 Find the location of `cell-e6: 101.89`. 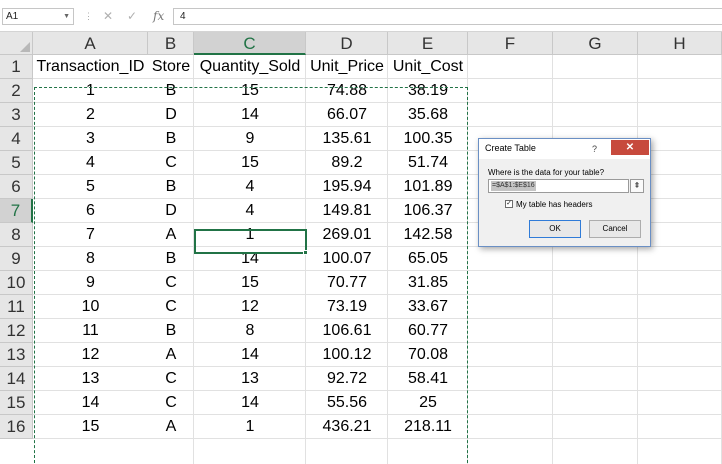

cell-e6: 101.89 is located at coordinates (428, 187).